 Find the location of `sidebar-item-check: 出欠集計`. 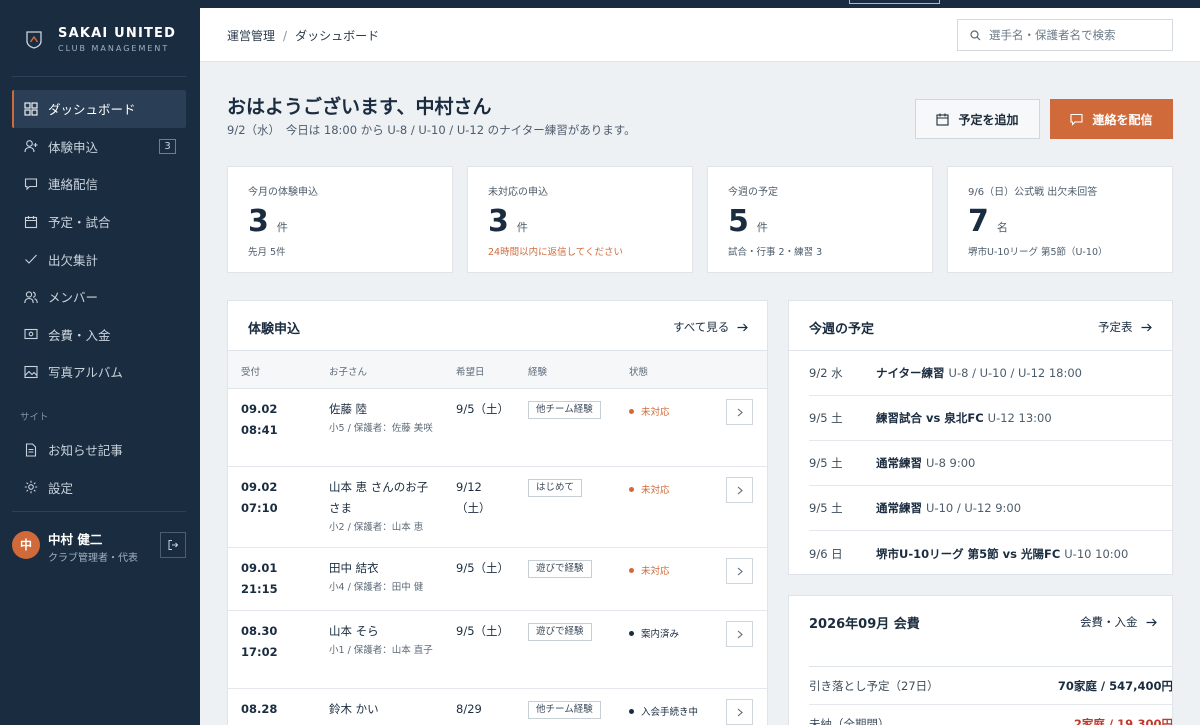

sidebar-item-check: 出欠集計 is located at coordinates (99, 259).